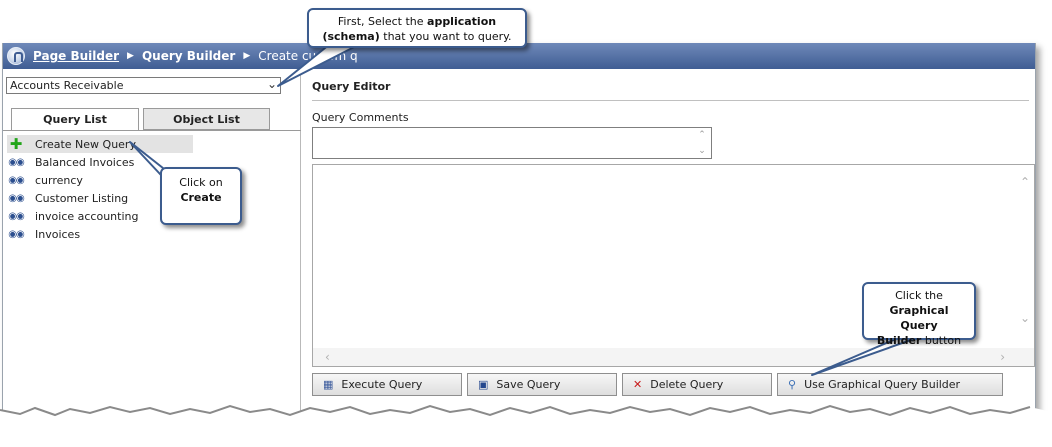 This screenshot has width=1052, height=447. Describe the element at coordinates (188, 56) in the screenshot. I see `breadcrumb-query-builder: Query Builder` at that location.